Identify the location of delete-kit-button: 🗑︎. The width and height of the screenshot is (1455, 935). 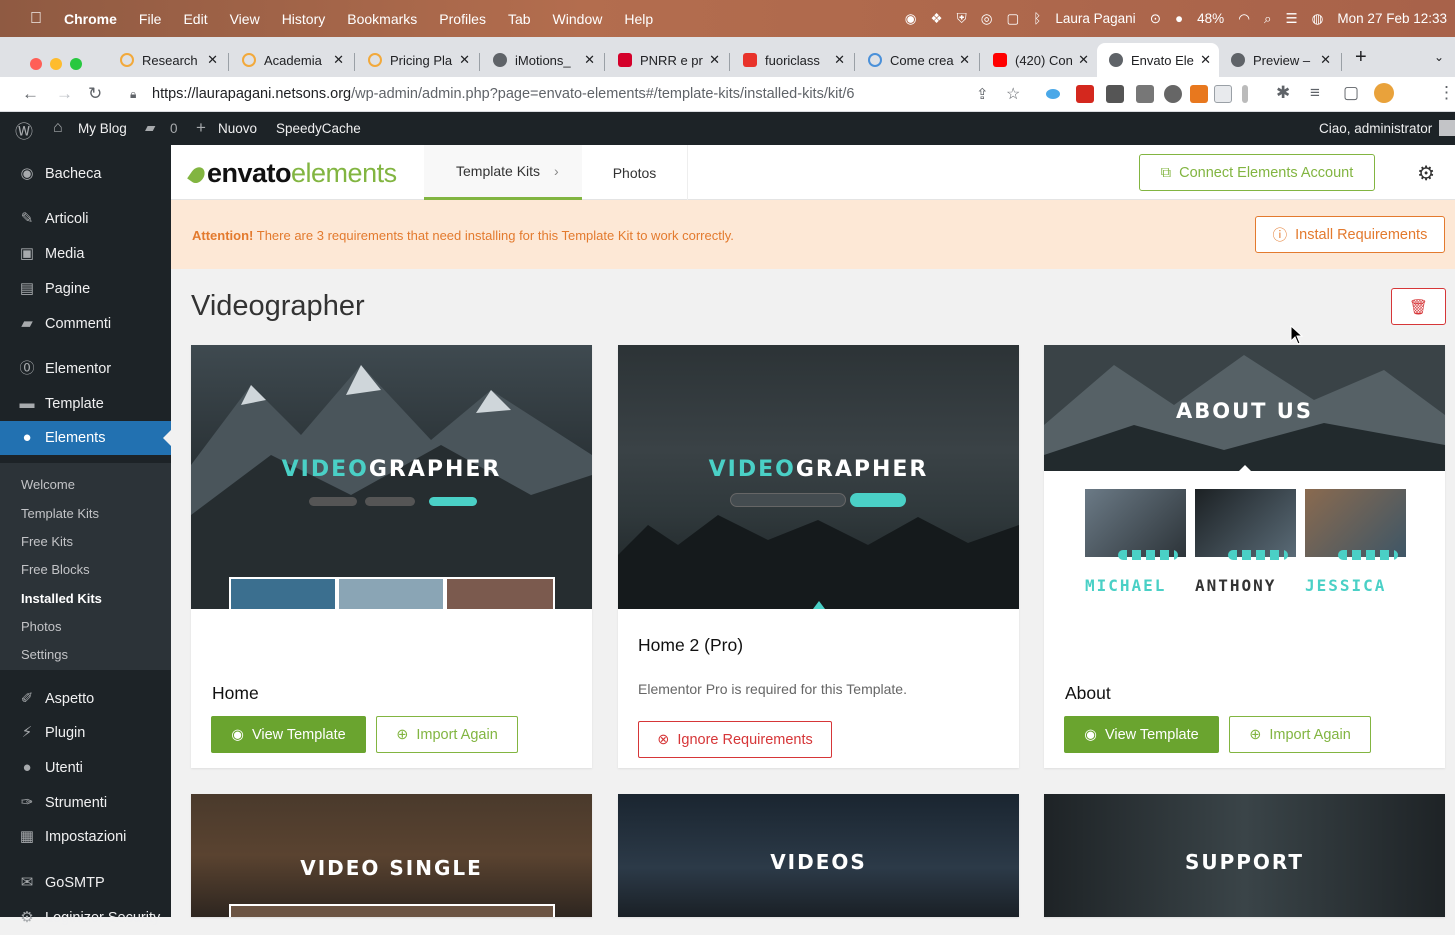
(1418, 306).